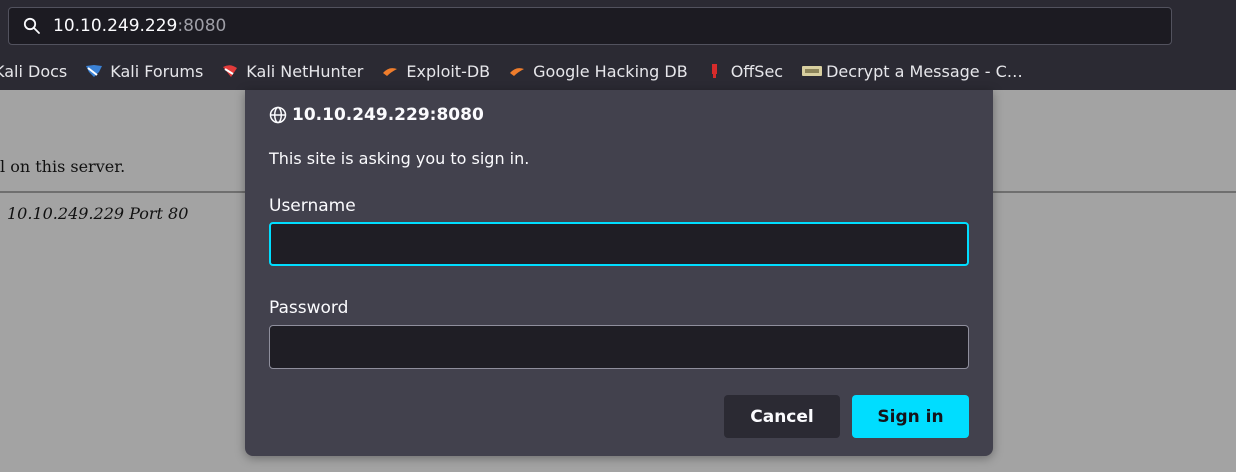  Describe the element at coordinates (610, 71) in the screenshot. I see `bookmark-label: Google Hacking DB` at that location.